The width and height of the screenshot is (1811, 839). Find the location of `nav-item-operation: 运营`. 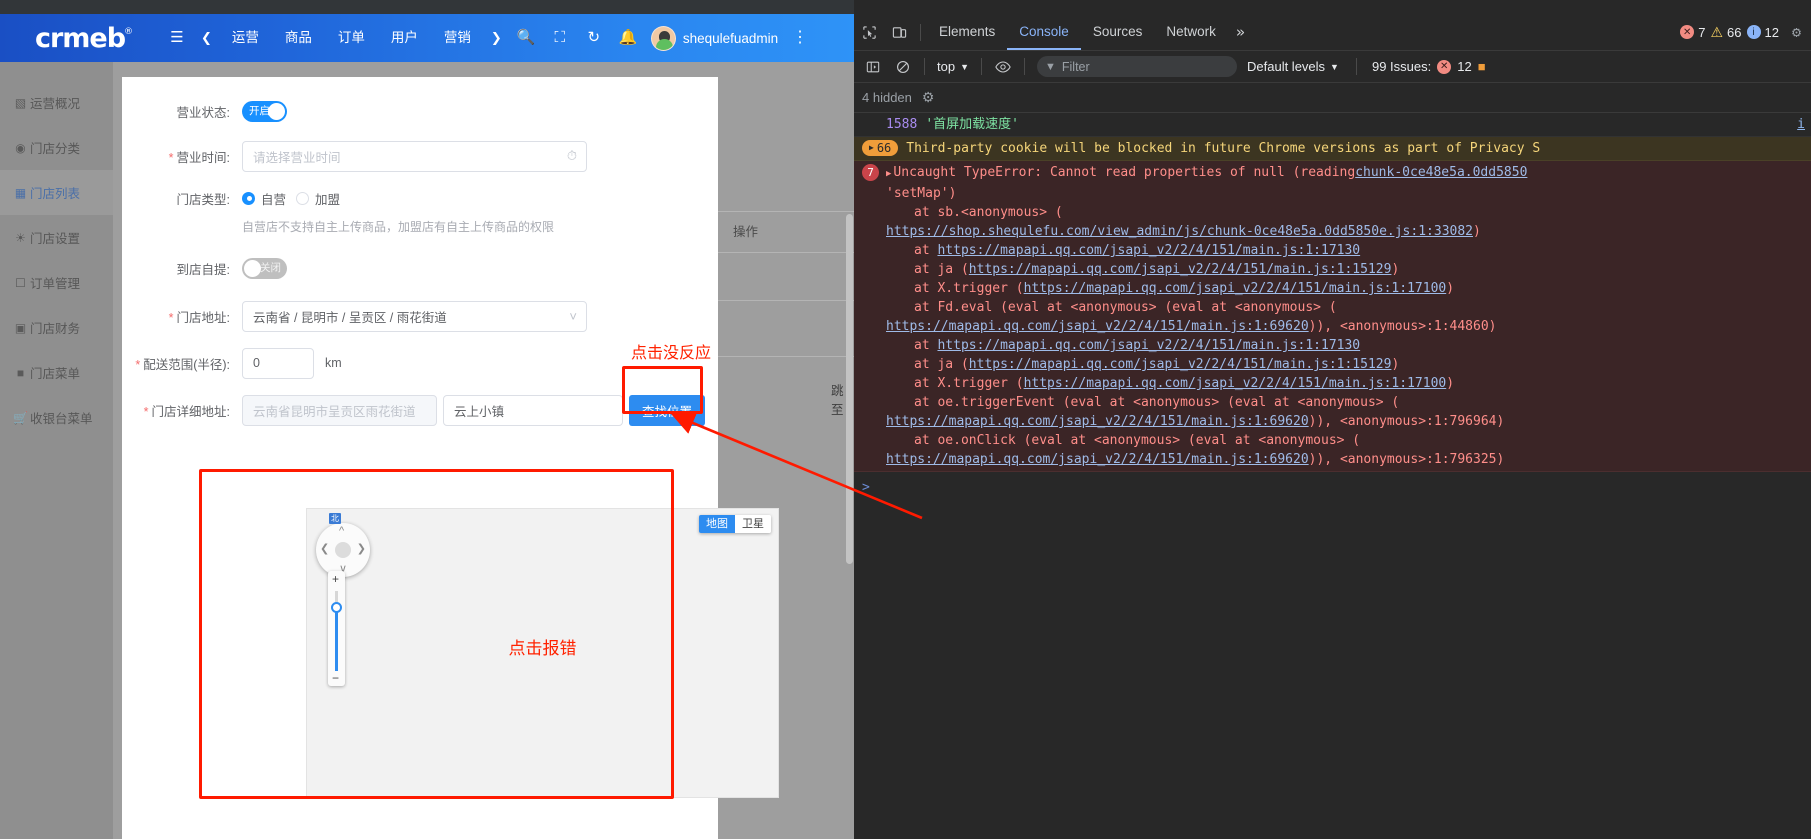

nav-item-operation: 运营 is located at coordinates (245, 38).